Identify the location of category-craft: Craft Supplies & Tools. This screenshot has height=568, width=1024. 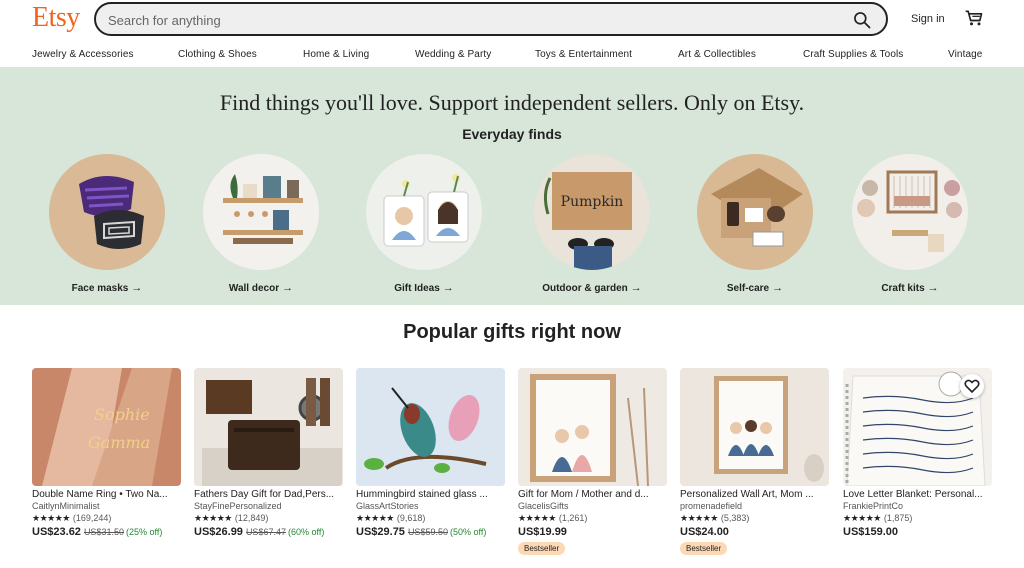
(853, 54).